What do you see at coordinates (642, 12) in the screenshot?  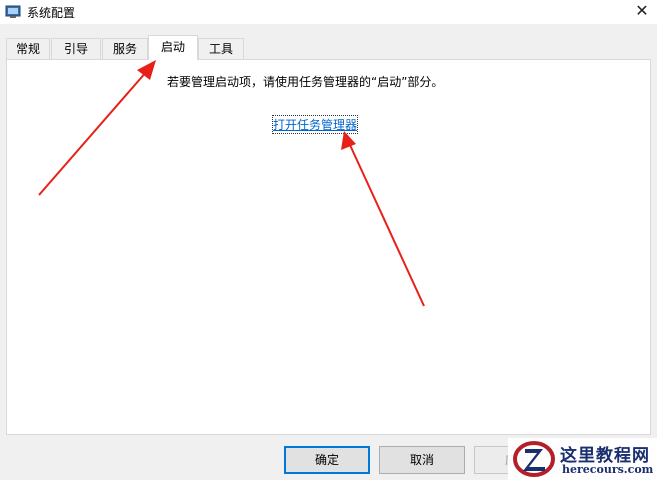 I see `close-icon: ✕` at bounding box center [642, 12].